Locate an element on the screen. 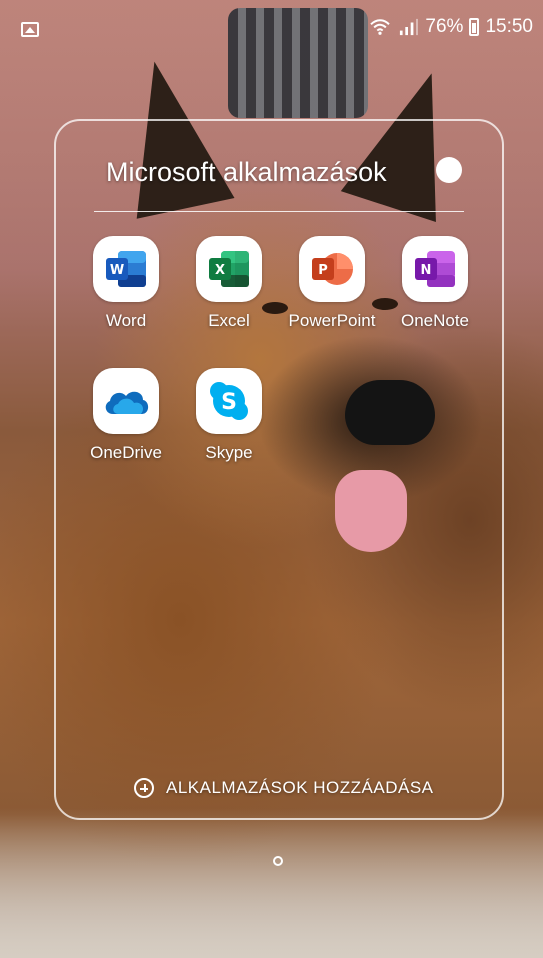  add-apps-label: ALKALMAZÁSOK HOZZÁADÁSA is located at coordinates (300, 787).